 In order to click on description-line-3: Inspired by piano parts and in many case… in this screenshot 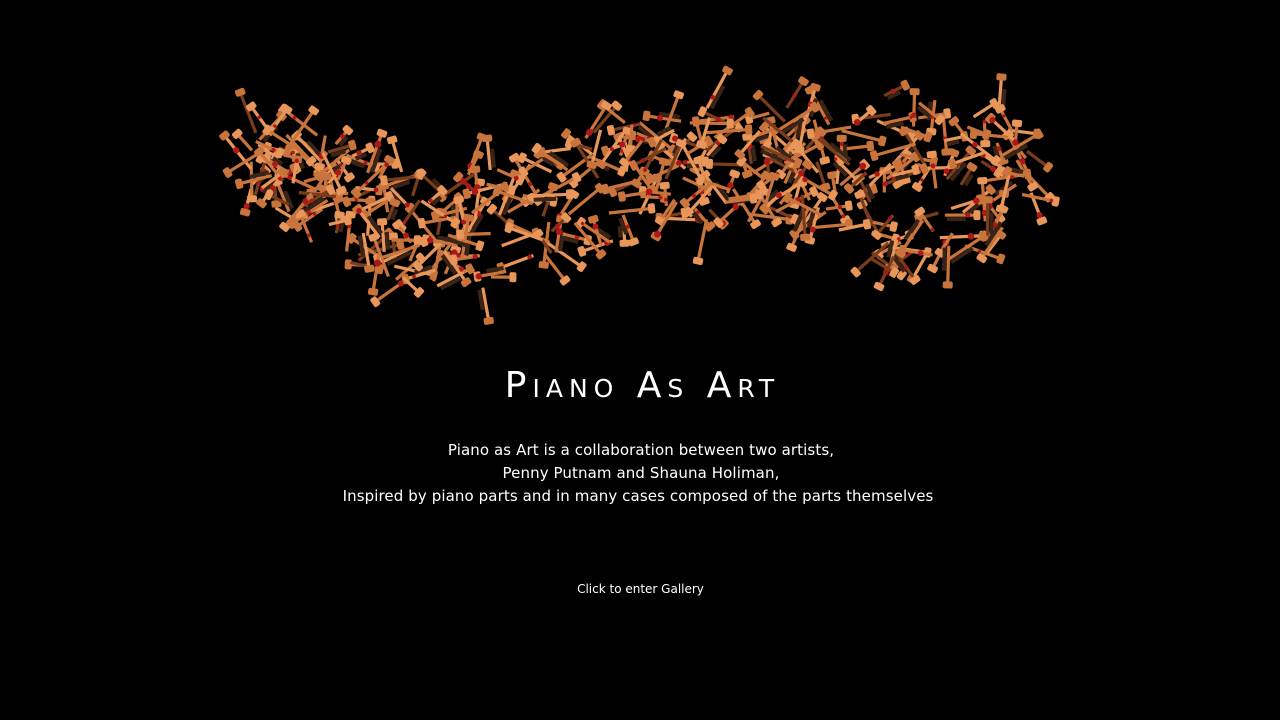, I will do `click(638, 496)`.